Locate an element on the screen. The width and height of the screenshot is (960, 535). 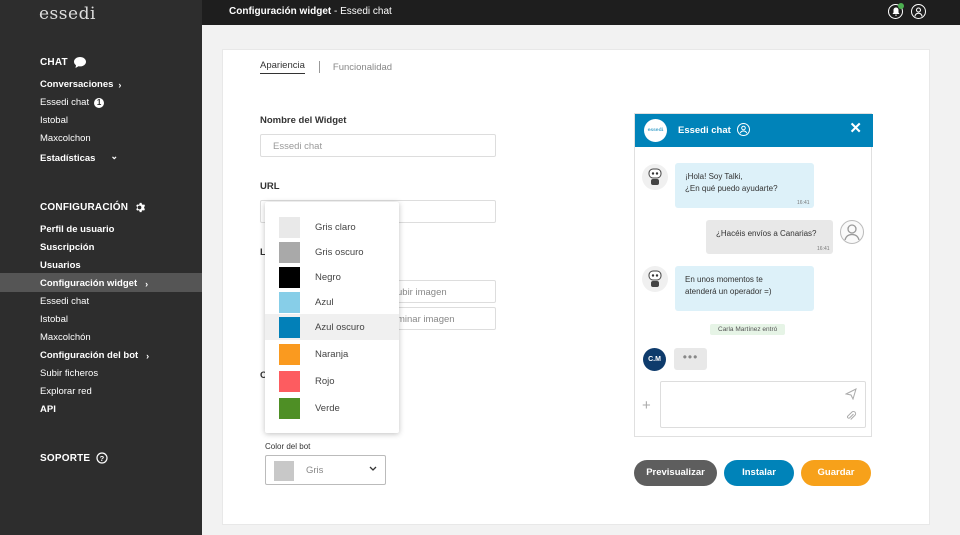
support-section-header: SOPORTE ? is located at coordinates (74, 458).